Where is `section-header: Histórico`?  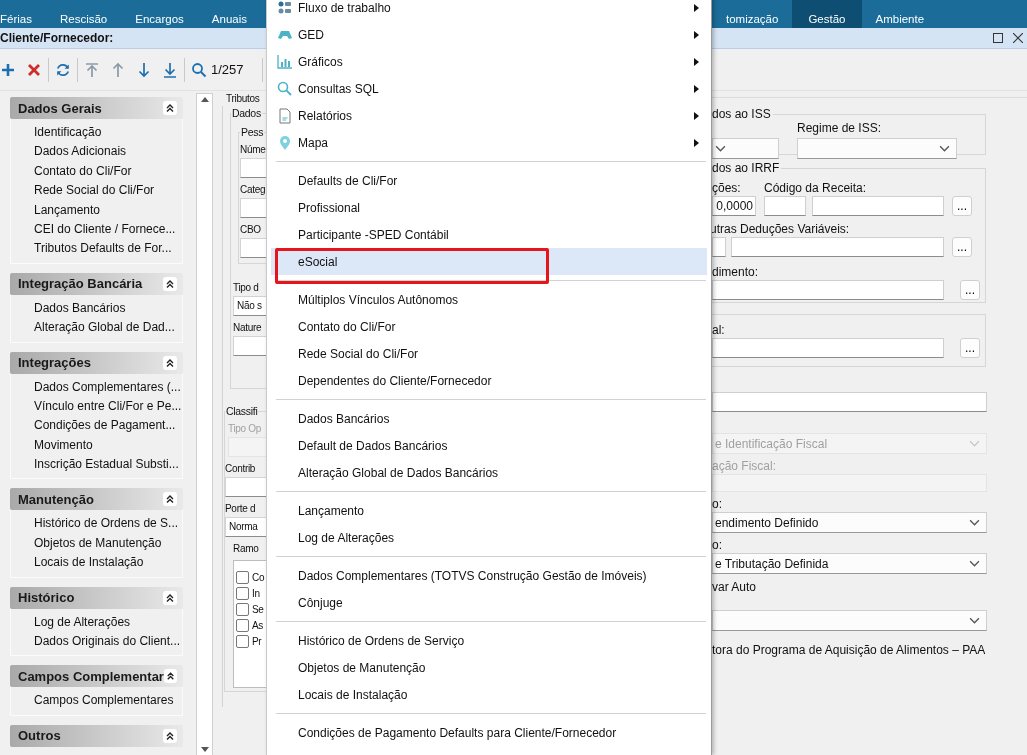 section-header: Histórico is located at coordinates (96, 597).